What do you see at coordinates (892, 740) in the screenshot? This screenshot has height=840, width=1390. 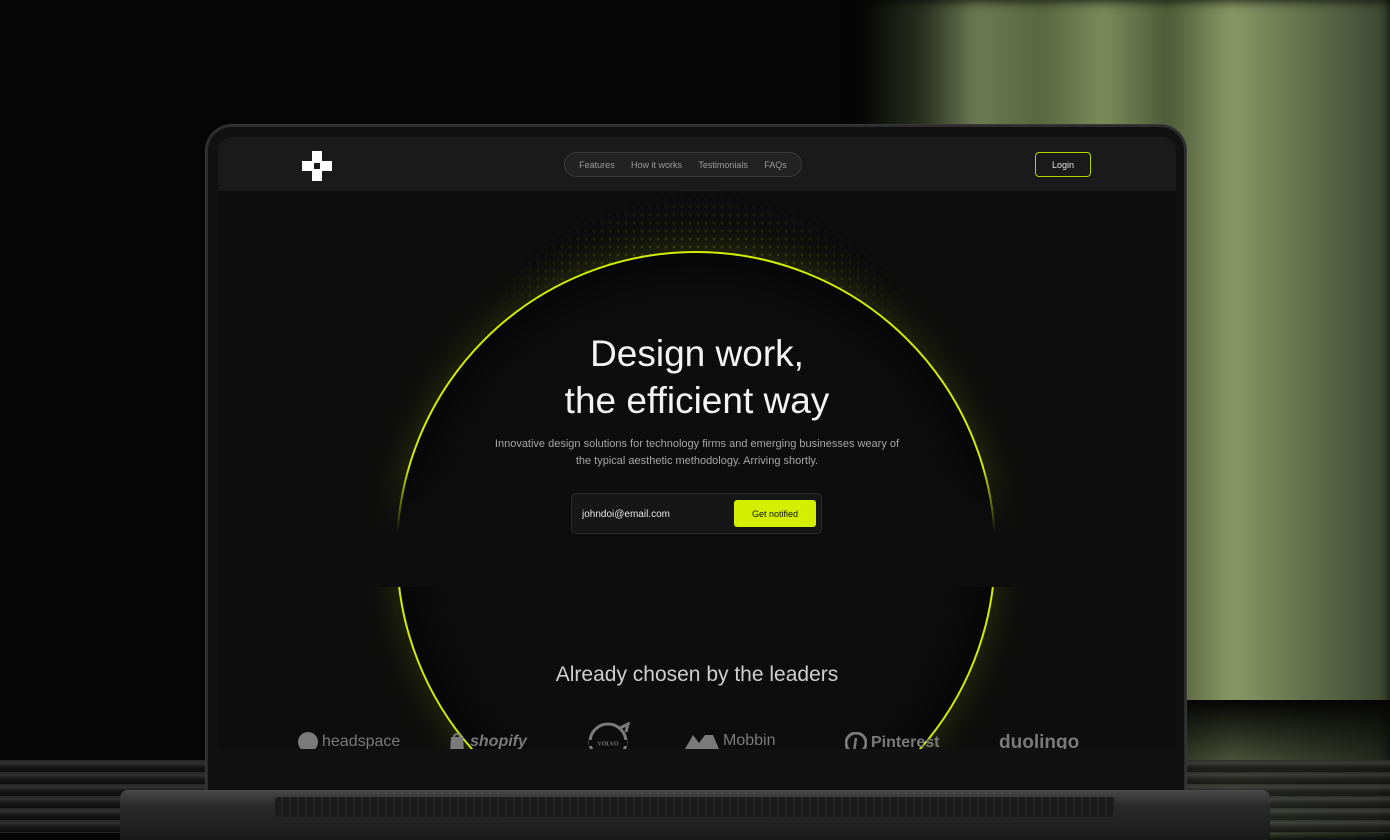 I see `brand-logo-pinterest: Pinterest` at bounding box center [892, 740].